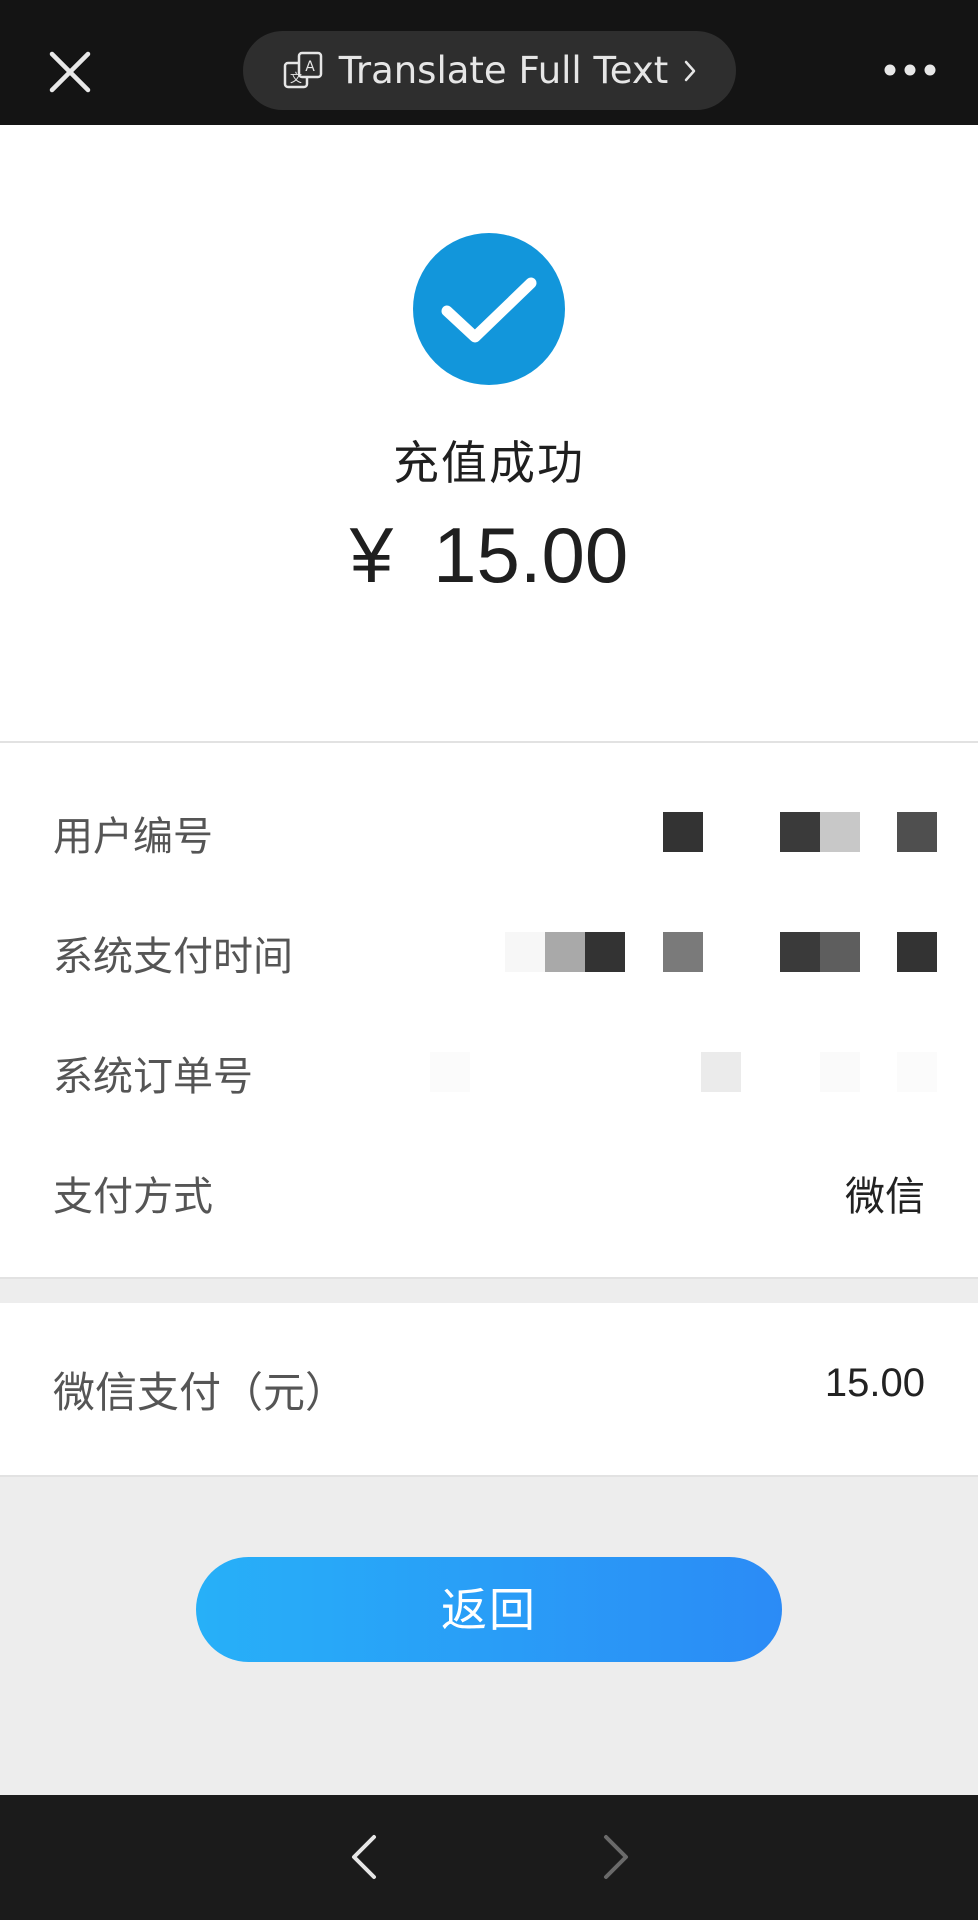 The image size is (978, 1920). I want to click on detail-label: 系统支付时间, so click(173, 957).